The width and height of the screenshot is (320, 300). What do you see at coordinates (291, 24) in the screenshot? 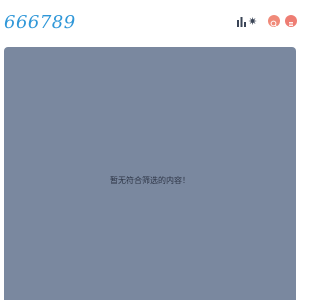
I see `menu-icon` at bounding box center [291, 24].